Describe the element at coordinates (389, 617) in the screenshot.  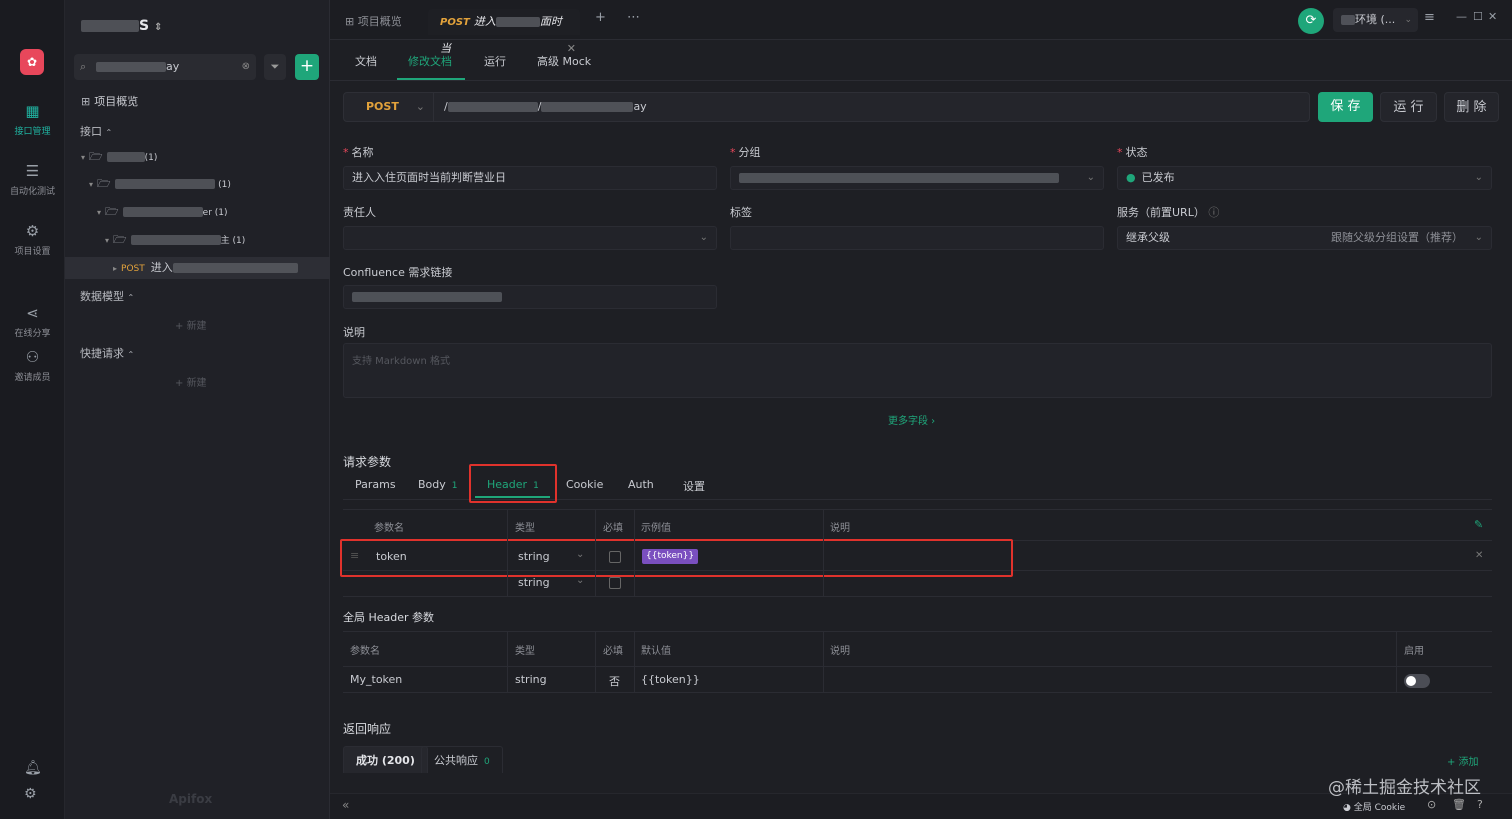
I see `global-header-title: 全局 Header 参数` at that location.